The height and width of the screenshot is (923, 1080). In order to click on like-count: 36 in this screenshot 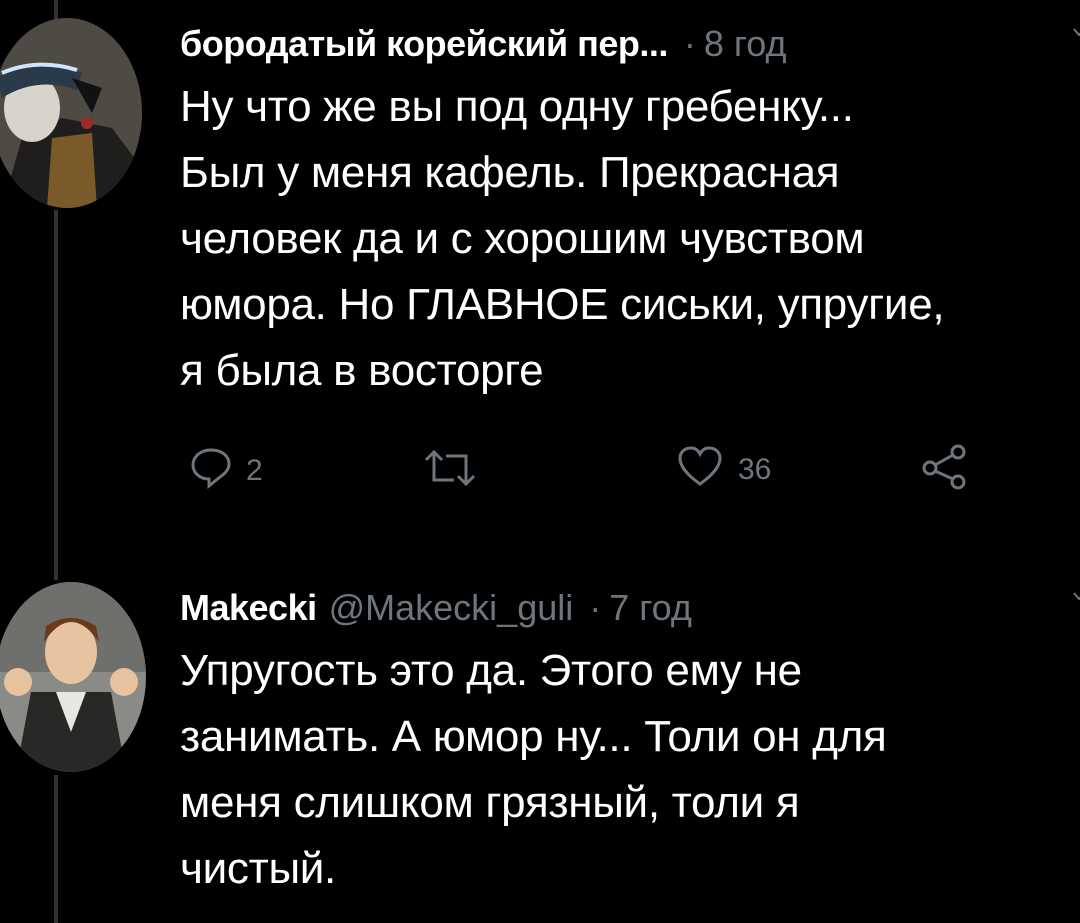, I will do `click(755, 469)`.